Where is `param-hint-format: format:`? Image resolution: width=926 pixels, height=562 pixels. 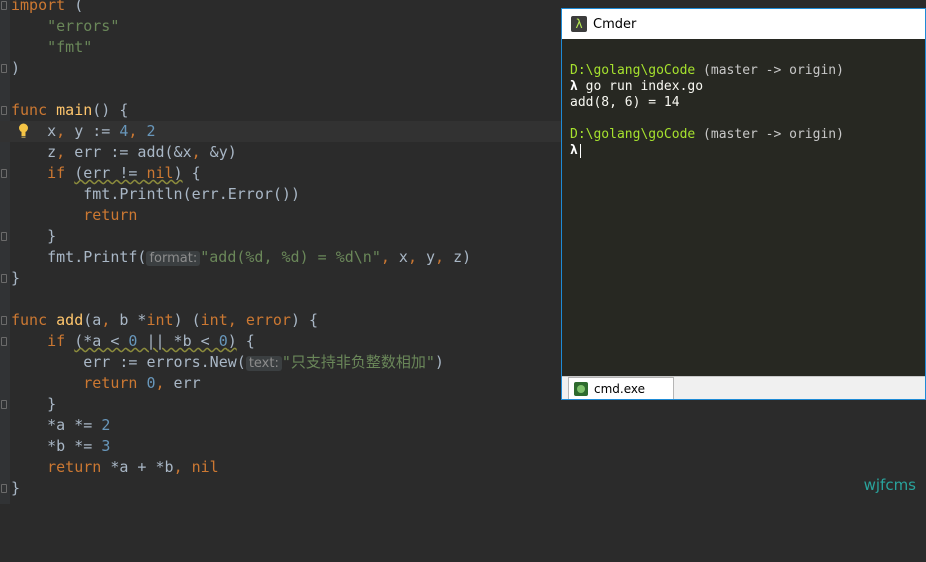
param-hint-format: format: is located at coordinates (173, 258).